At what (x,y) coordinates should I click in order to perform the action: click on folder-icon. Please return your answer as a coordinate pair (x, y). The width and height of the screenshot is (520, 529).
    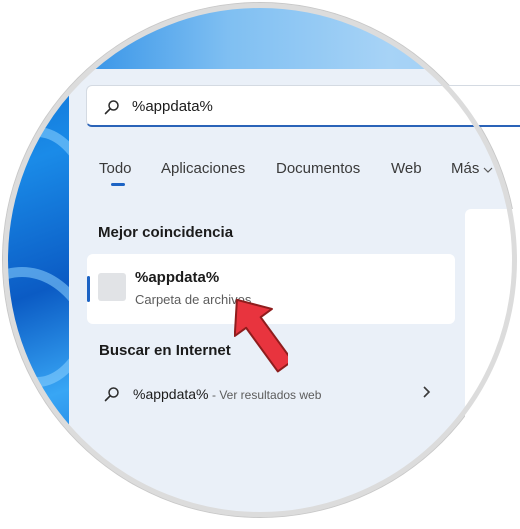
    Looking at the image, I should click on (112, 287).